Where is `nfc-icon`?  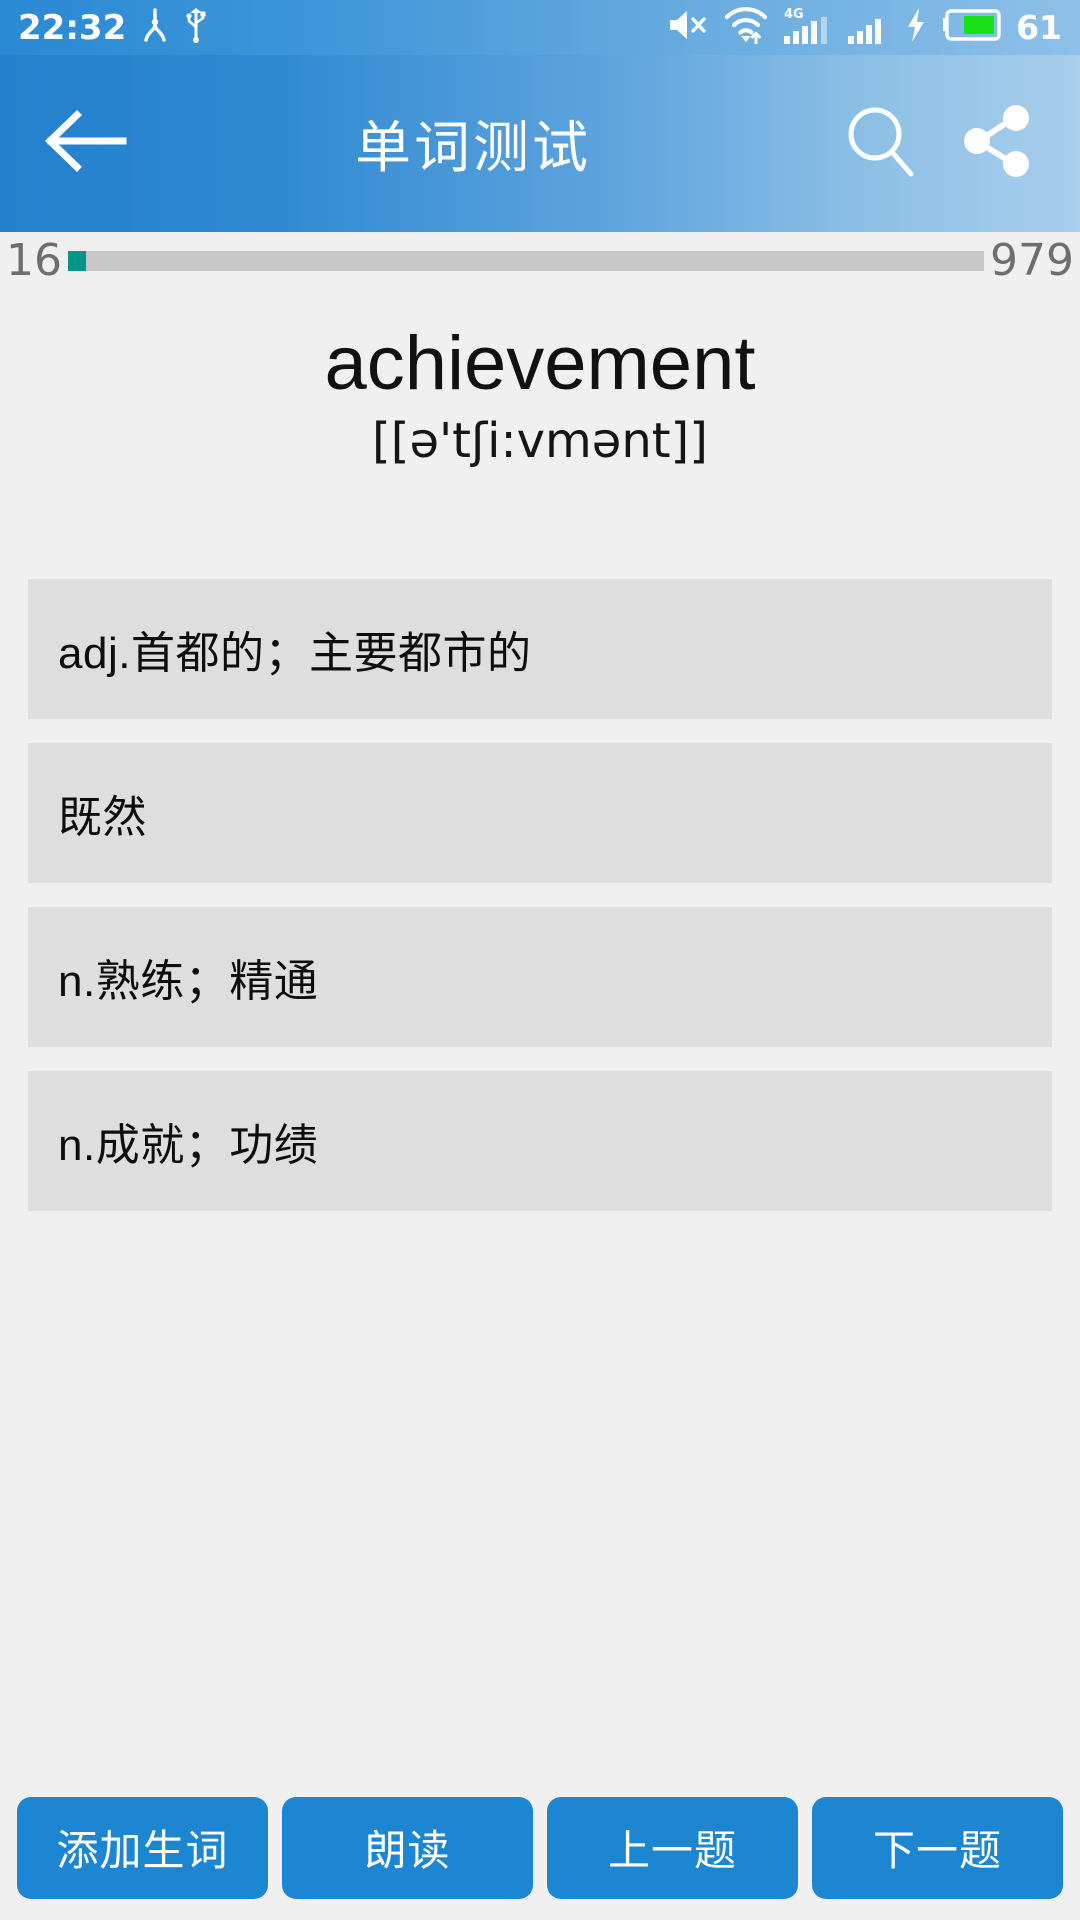
nfc-icon is located at coordinates (155, 27).